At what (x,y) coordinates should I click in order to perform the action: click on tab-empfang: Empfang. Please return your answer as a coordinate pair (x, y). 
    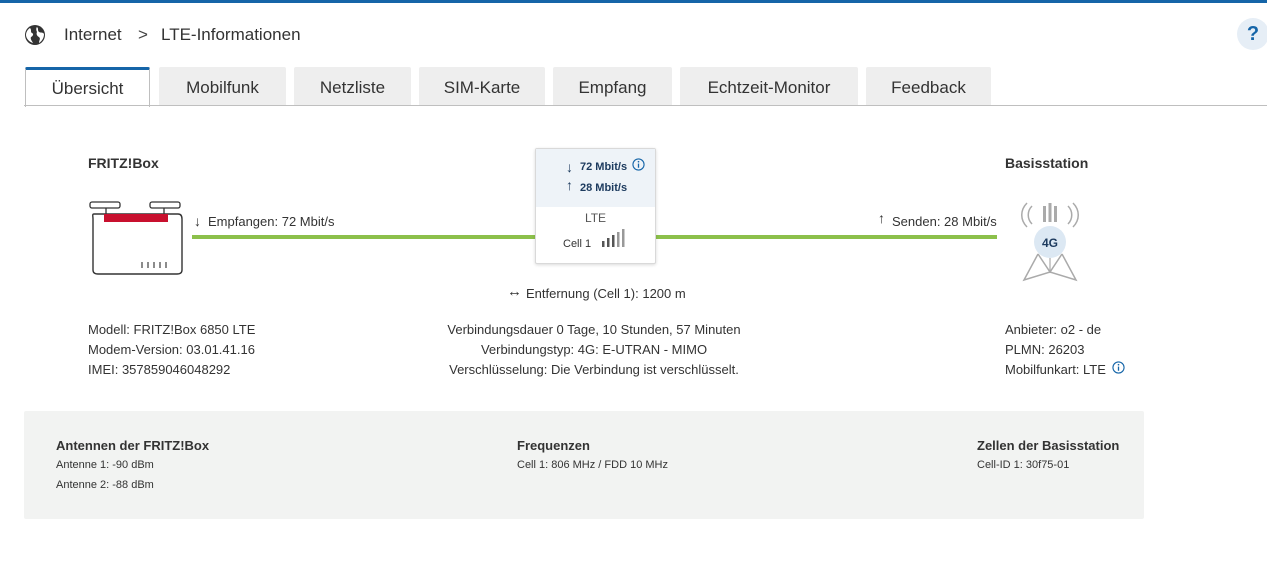
    Looking at the image, I should click on (612, 86).